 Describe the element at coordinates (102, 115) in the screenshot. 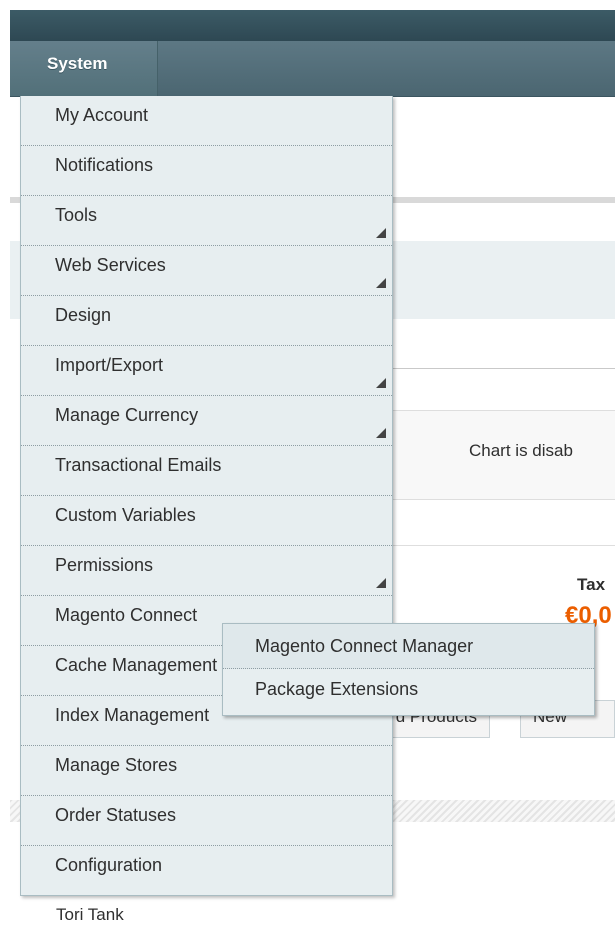

I see `menu-item-label: My Account` at that location.